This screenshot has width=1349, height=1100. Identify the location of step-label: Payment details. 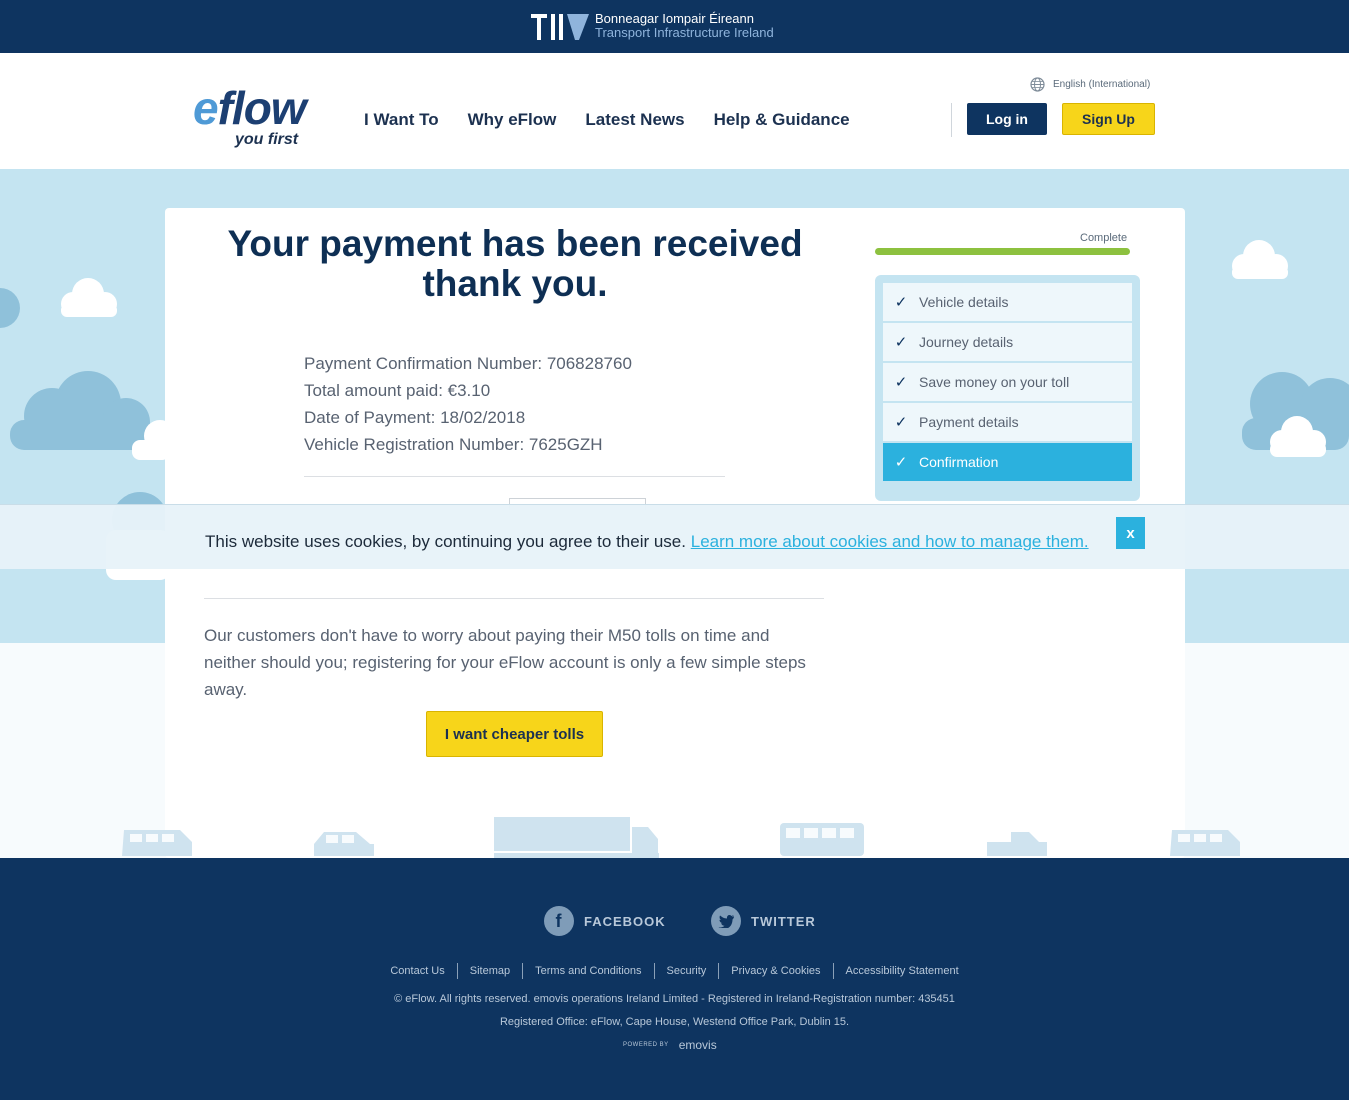
(969, 422).